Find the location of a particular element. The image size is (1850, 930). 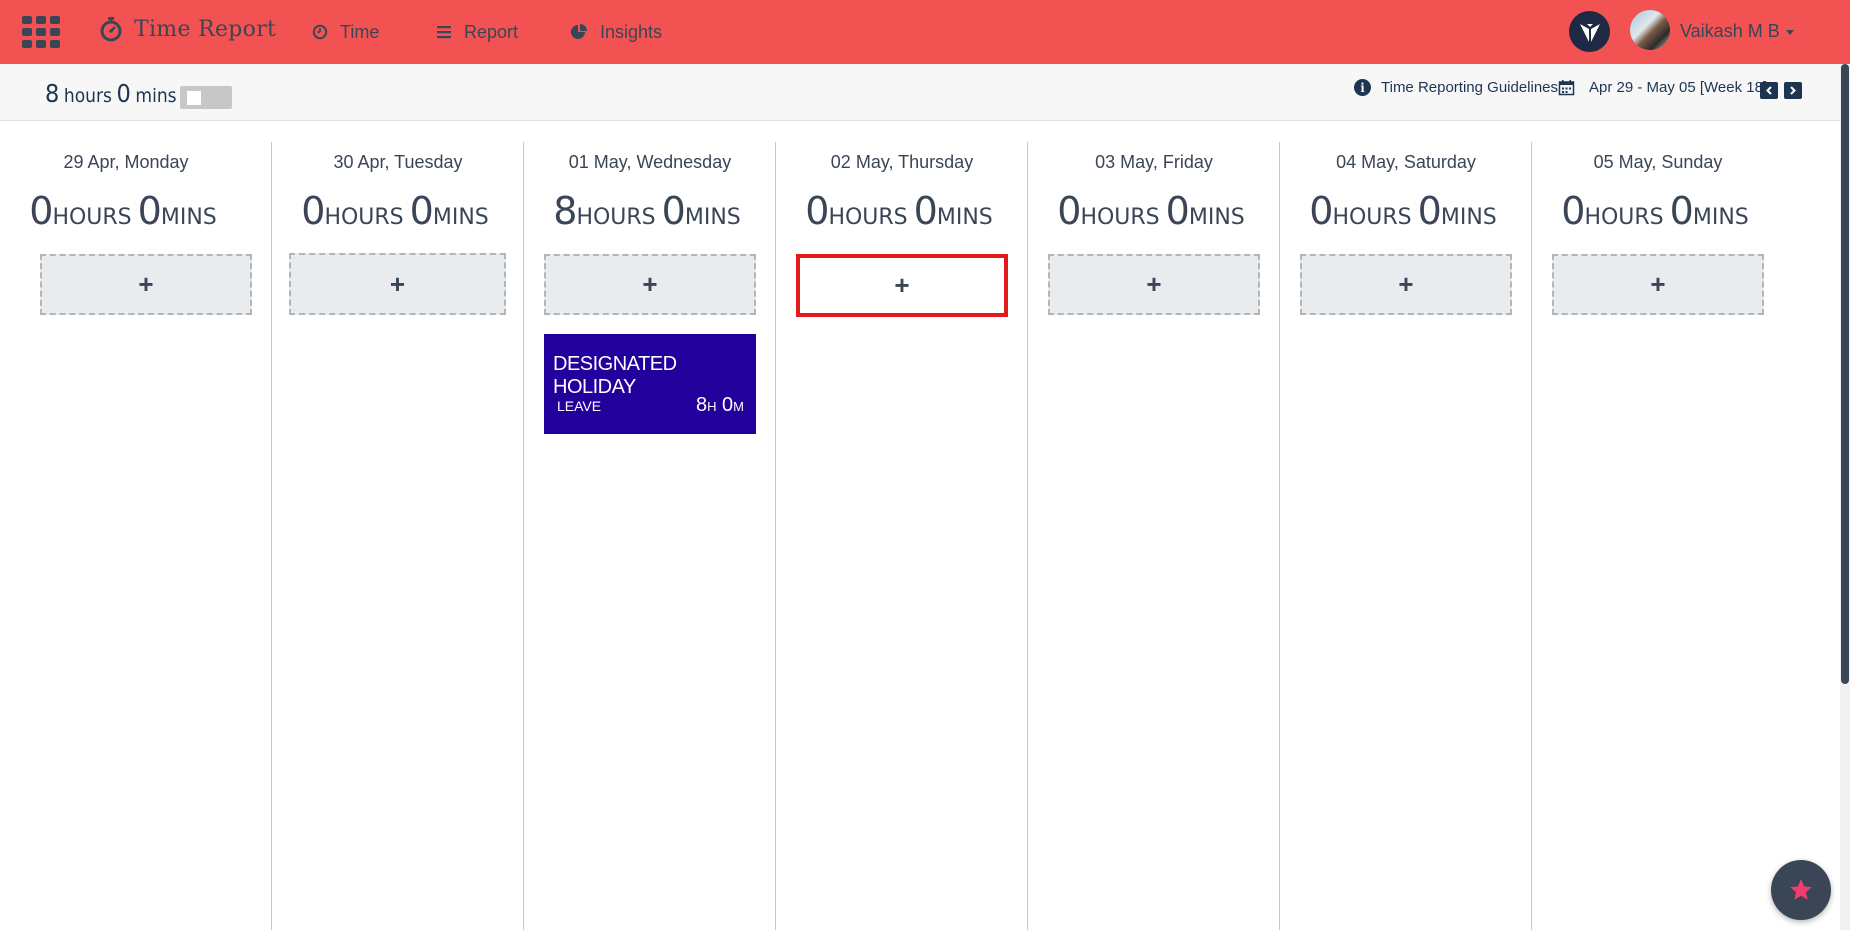

nav-insights-label: Insights is located at coordinates (631, 31).